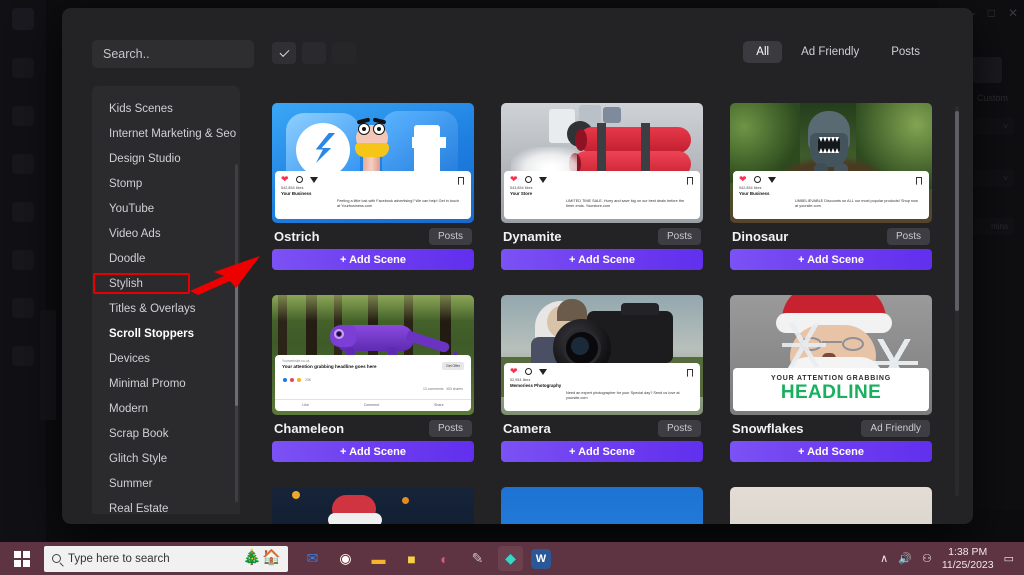 This screenshot has height=575, width=1024. I want to click on clock-time: 1:38 PM, so click(968, 551).